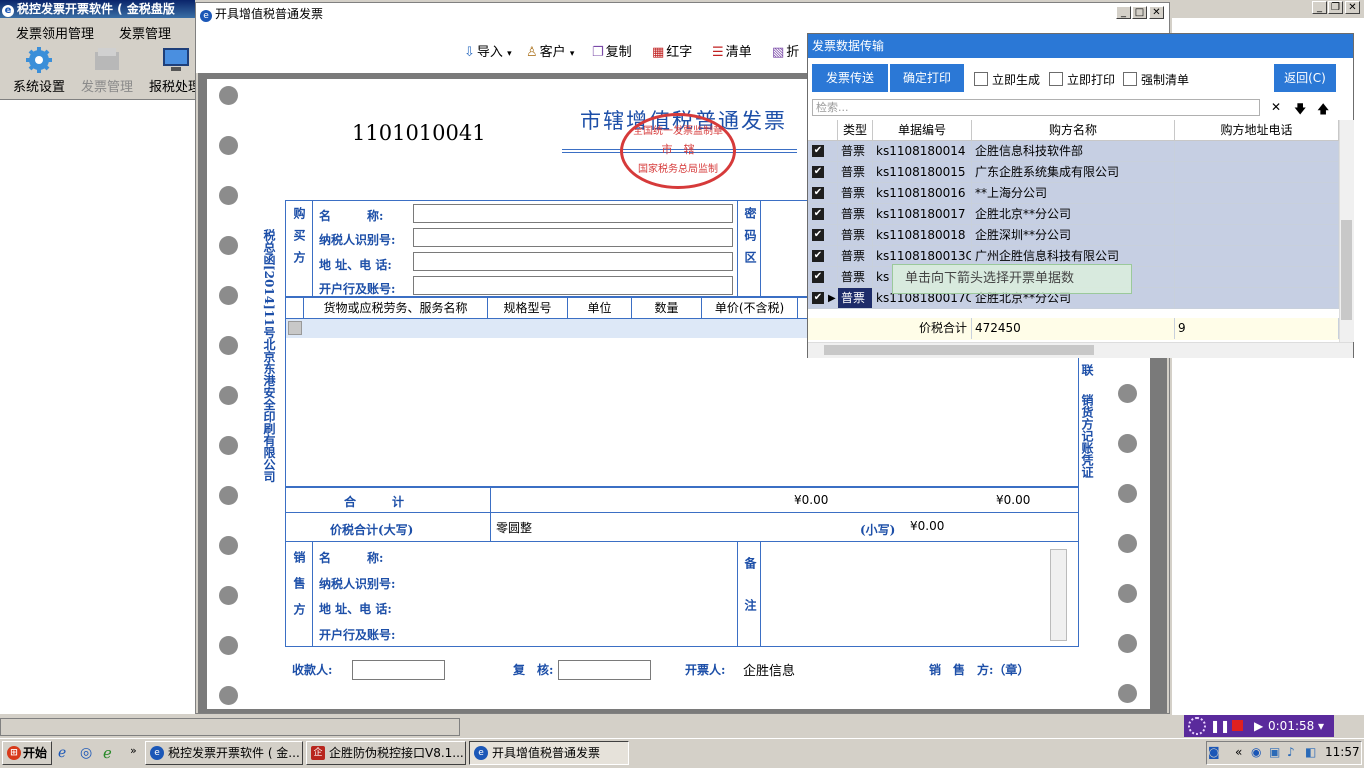 The width and height of the screenshot is (1364, 768). Describe the element at coordinates (1156, 12) in the screenshot. I see `invoice-close-button: ✕` at that location.